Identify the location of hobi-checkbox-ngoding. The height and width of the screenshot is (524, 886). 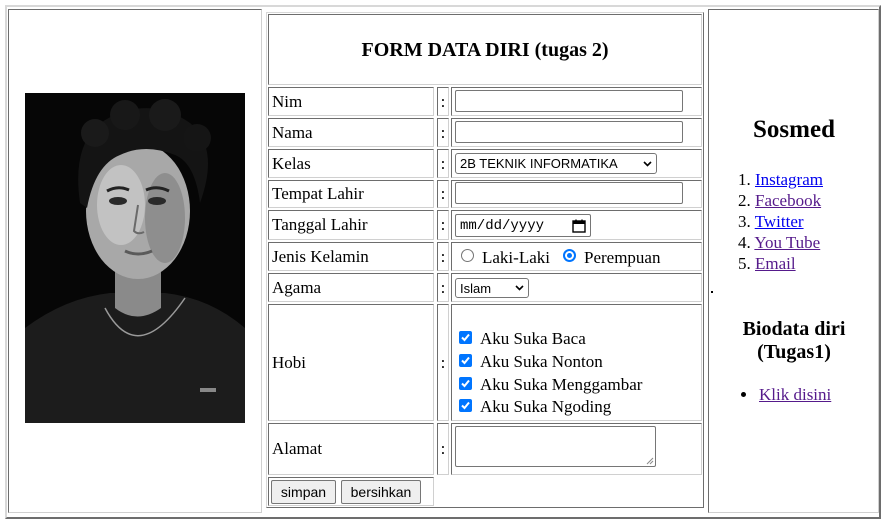
(465, 405).